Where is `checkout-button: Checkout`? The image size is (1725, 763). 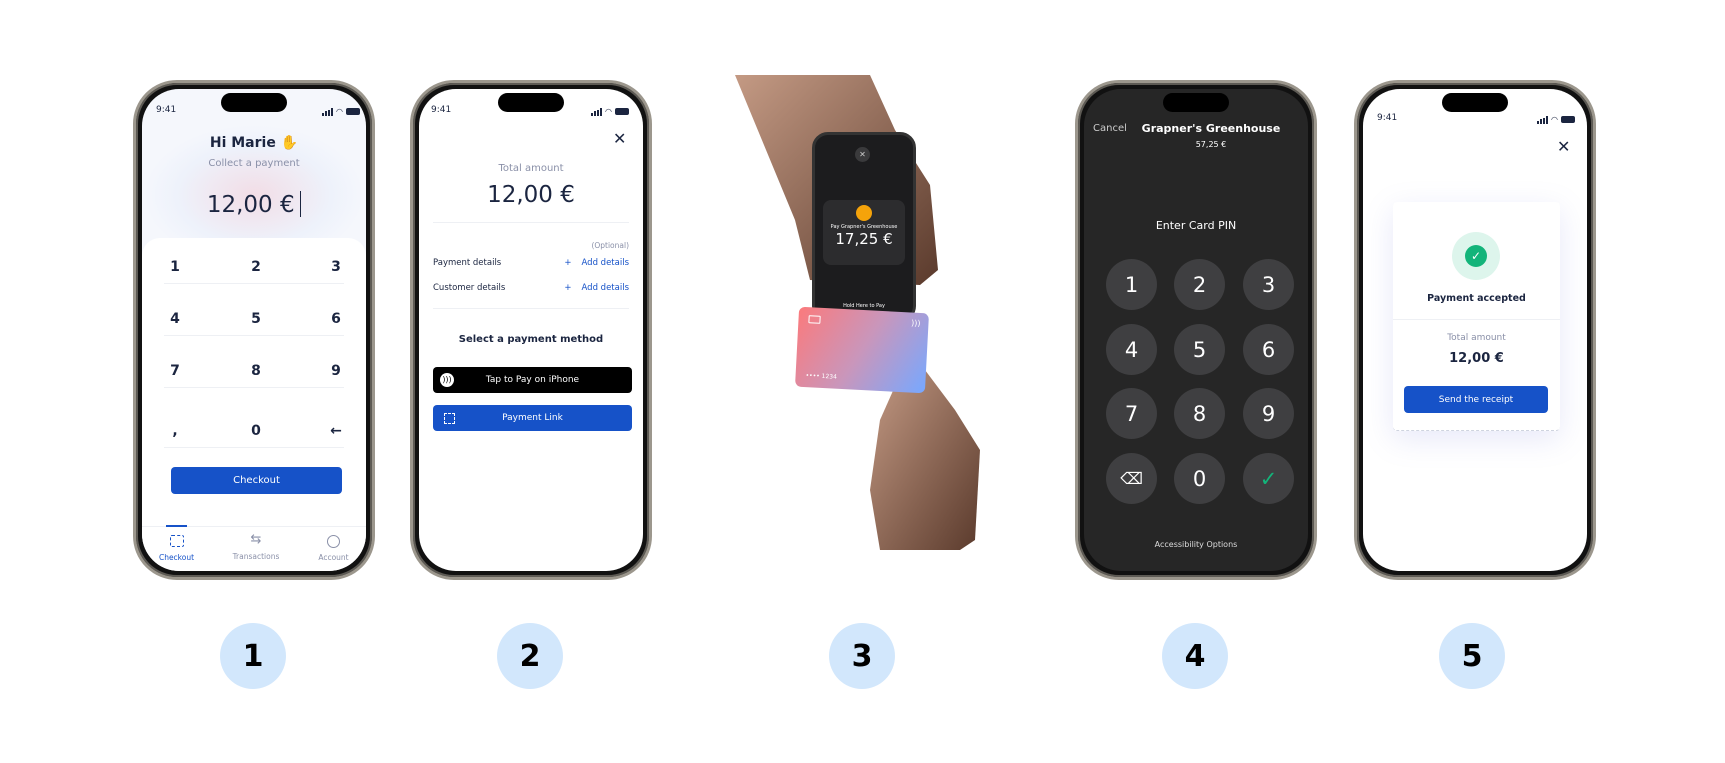
checkout-button: Checkout is located at coordinates (256, 480).